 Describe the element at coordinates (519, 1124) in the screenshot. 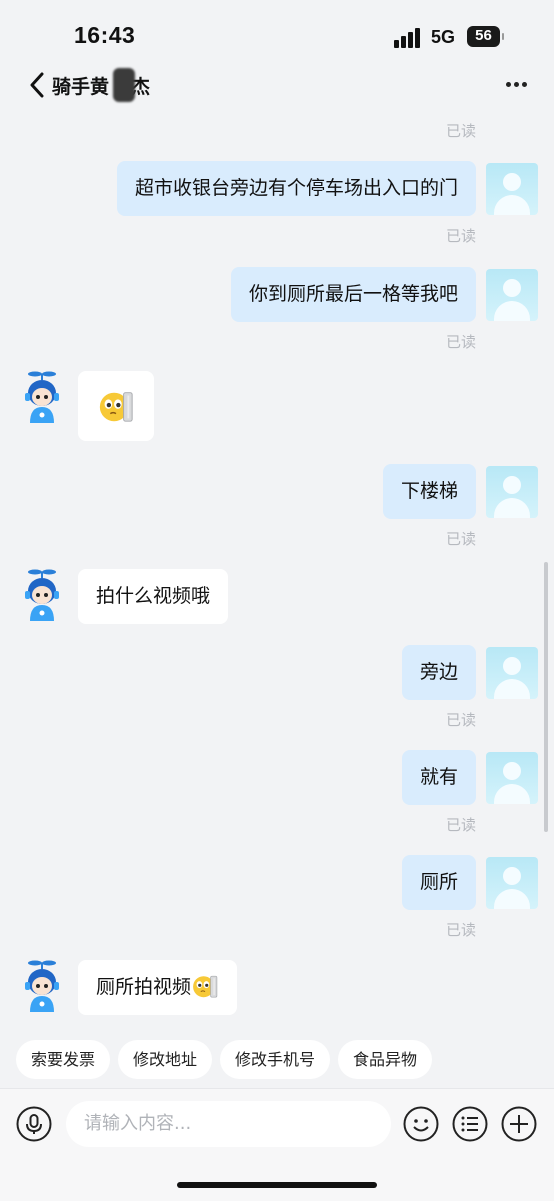

I see `plus-icon` at that location.